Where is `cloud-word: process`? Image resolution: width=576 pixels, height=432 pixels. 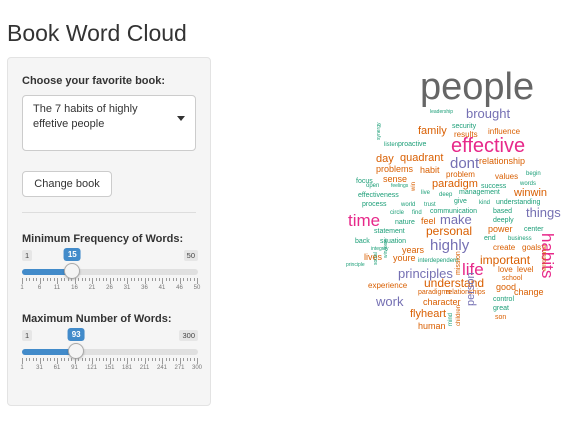
cloud-word: process is located at coordinates (374, 204).